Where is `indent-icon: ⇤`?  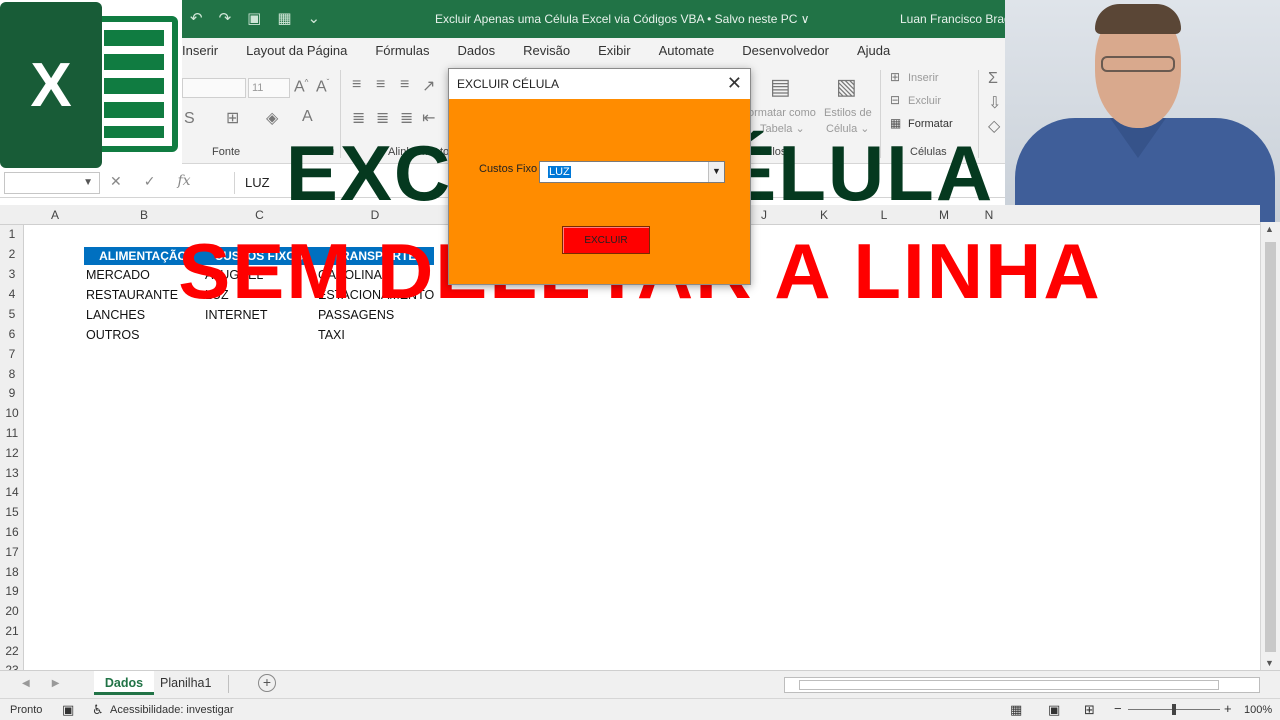
indent-icon: ⇤ is located at coordinates (428, 118).